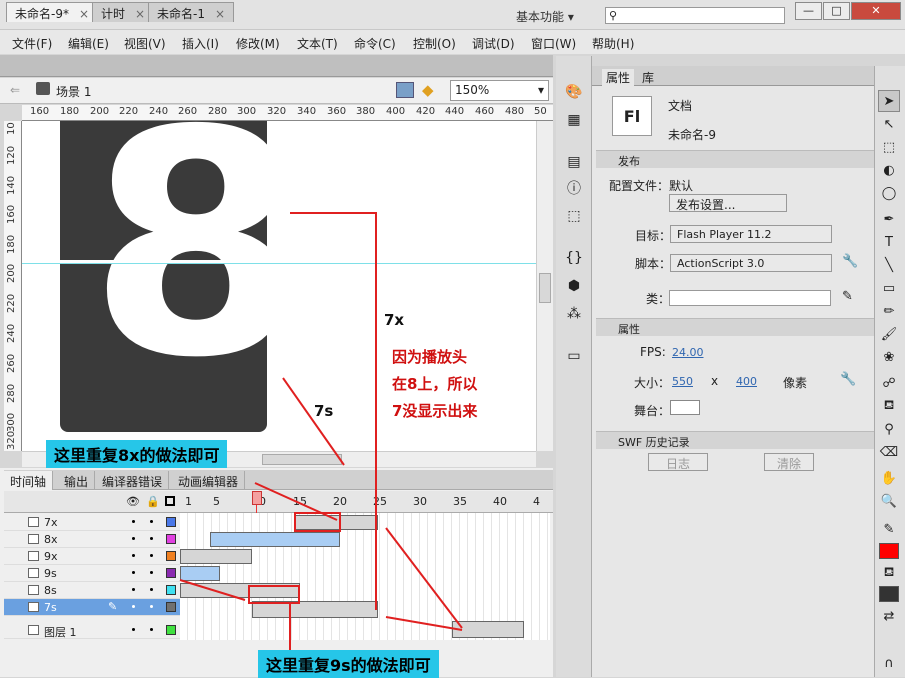 The image size is (905, 678). Describe the element at coordinates (889, 101) in the screenshot. I see `selection-tool-icon: ➤` at that location.